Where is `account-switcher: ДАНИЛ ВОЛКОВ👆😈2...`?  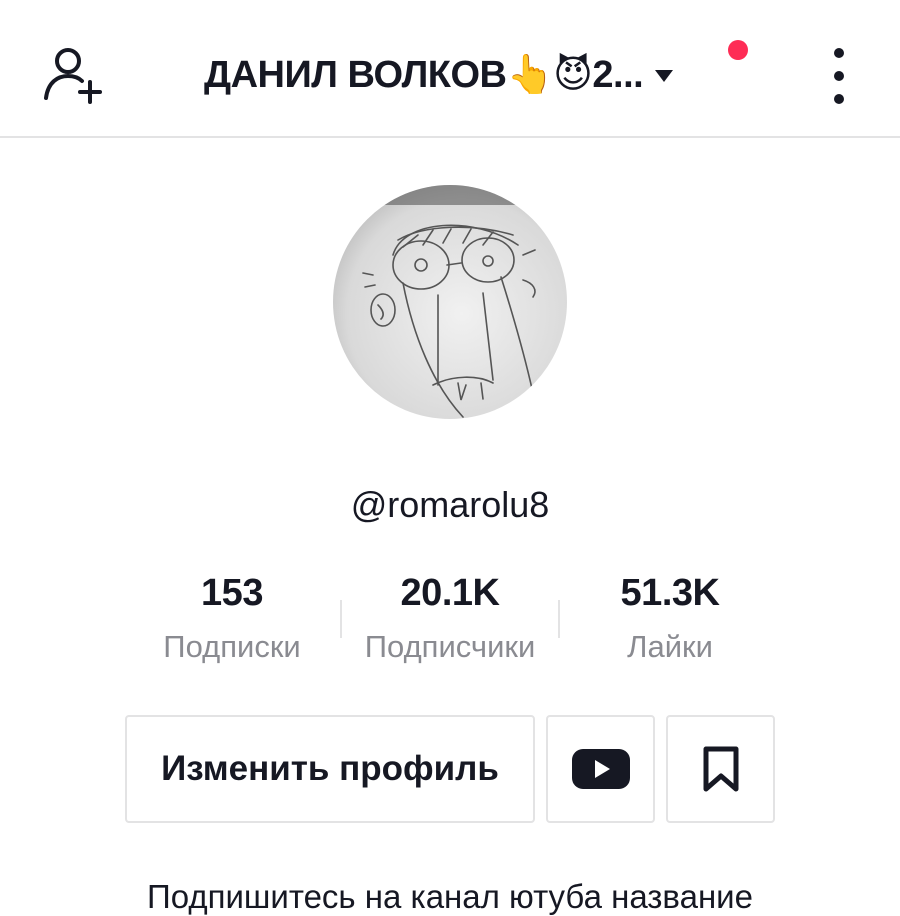 account-switcher: ДАНИЛ ВОЛКОВ👆😈2... is located at coordinates (439, 74).